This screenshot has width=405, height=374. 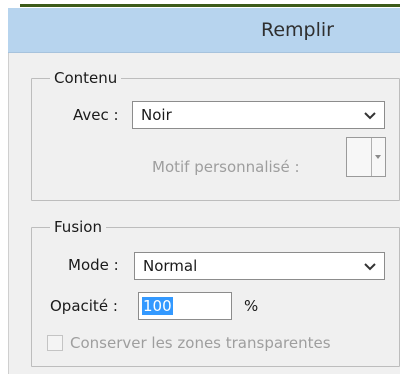 I want to click on title-bar: Remplir, so click(x=204, y=30).